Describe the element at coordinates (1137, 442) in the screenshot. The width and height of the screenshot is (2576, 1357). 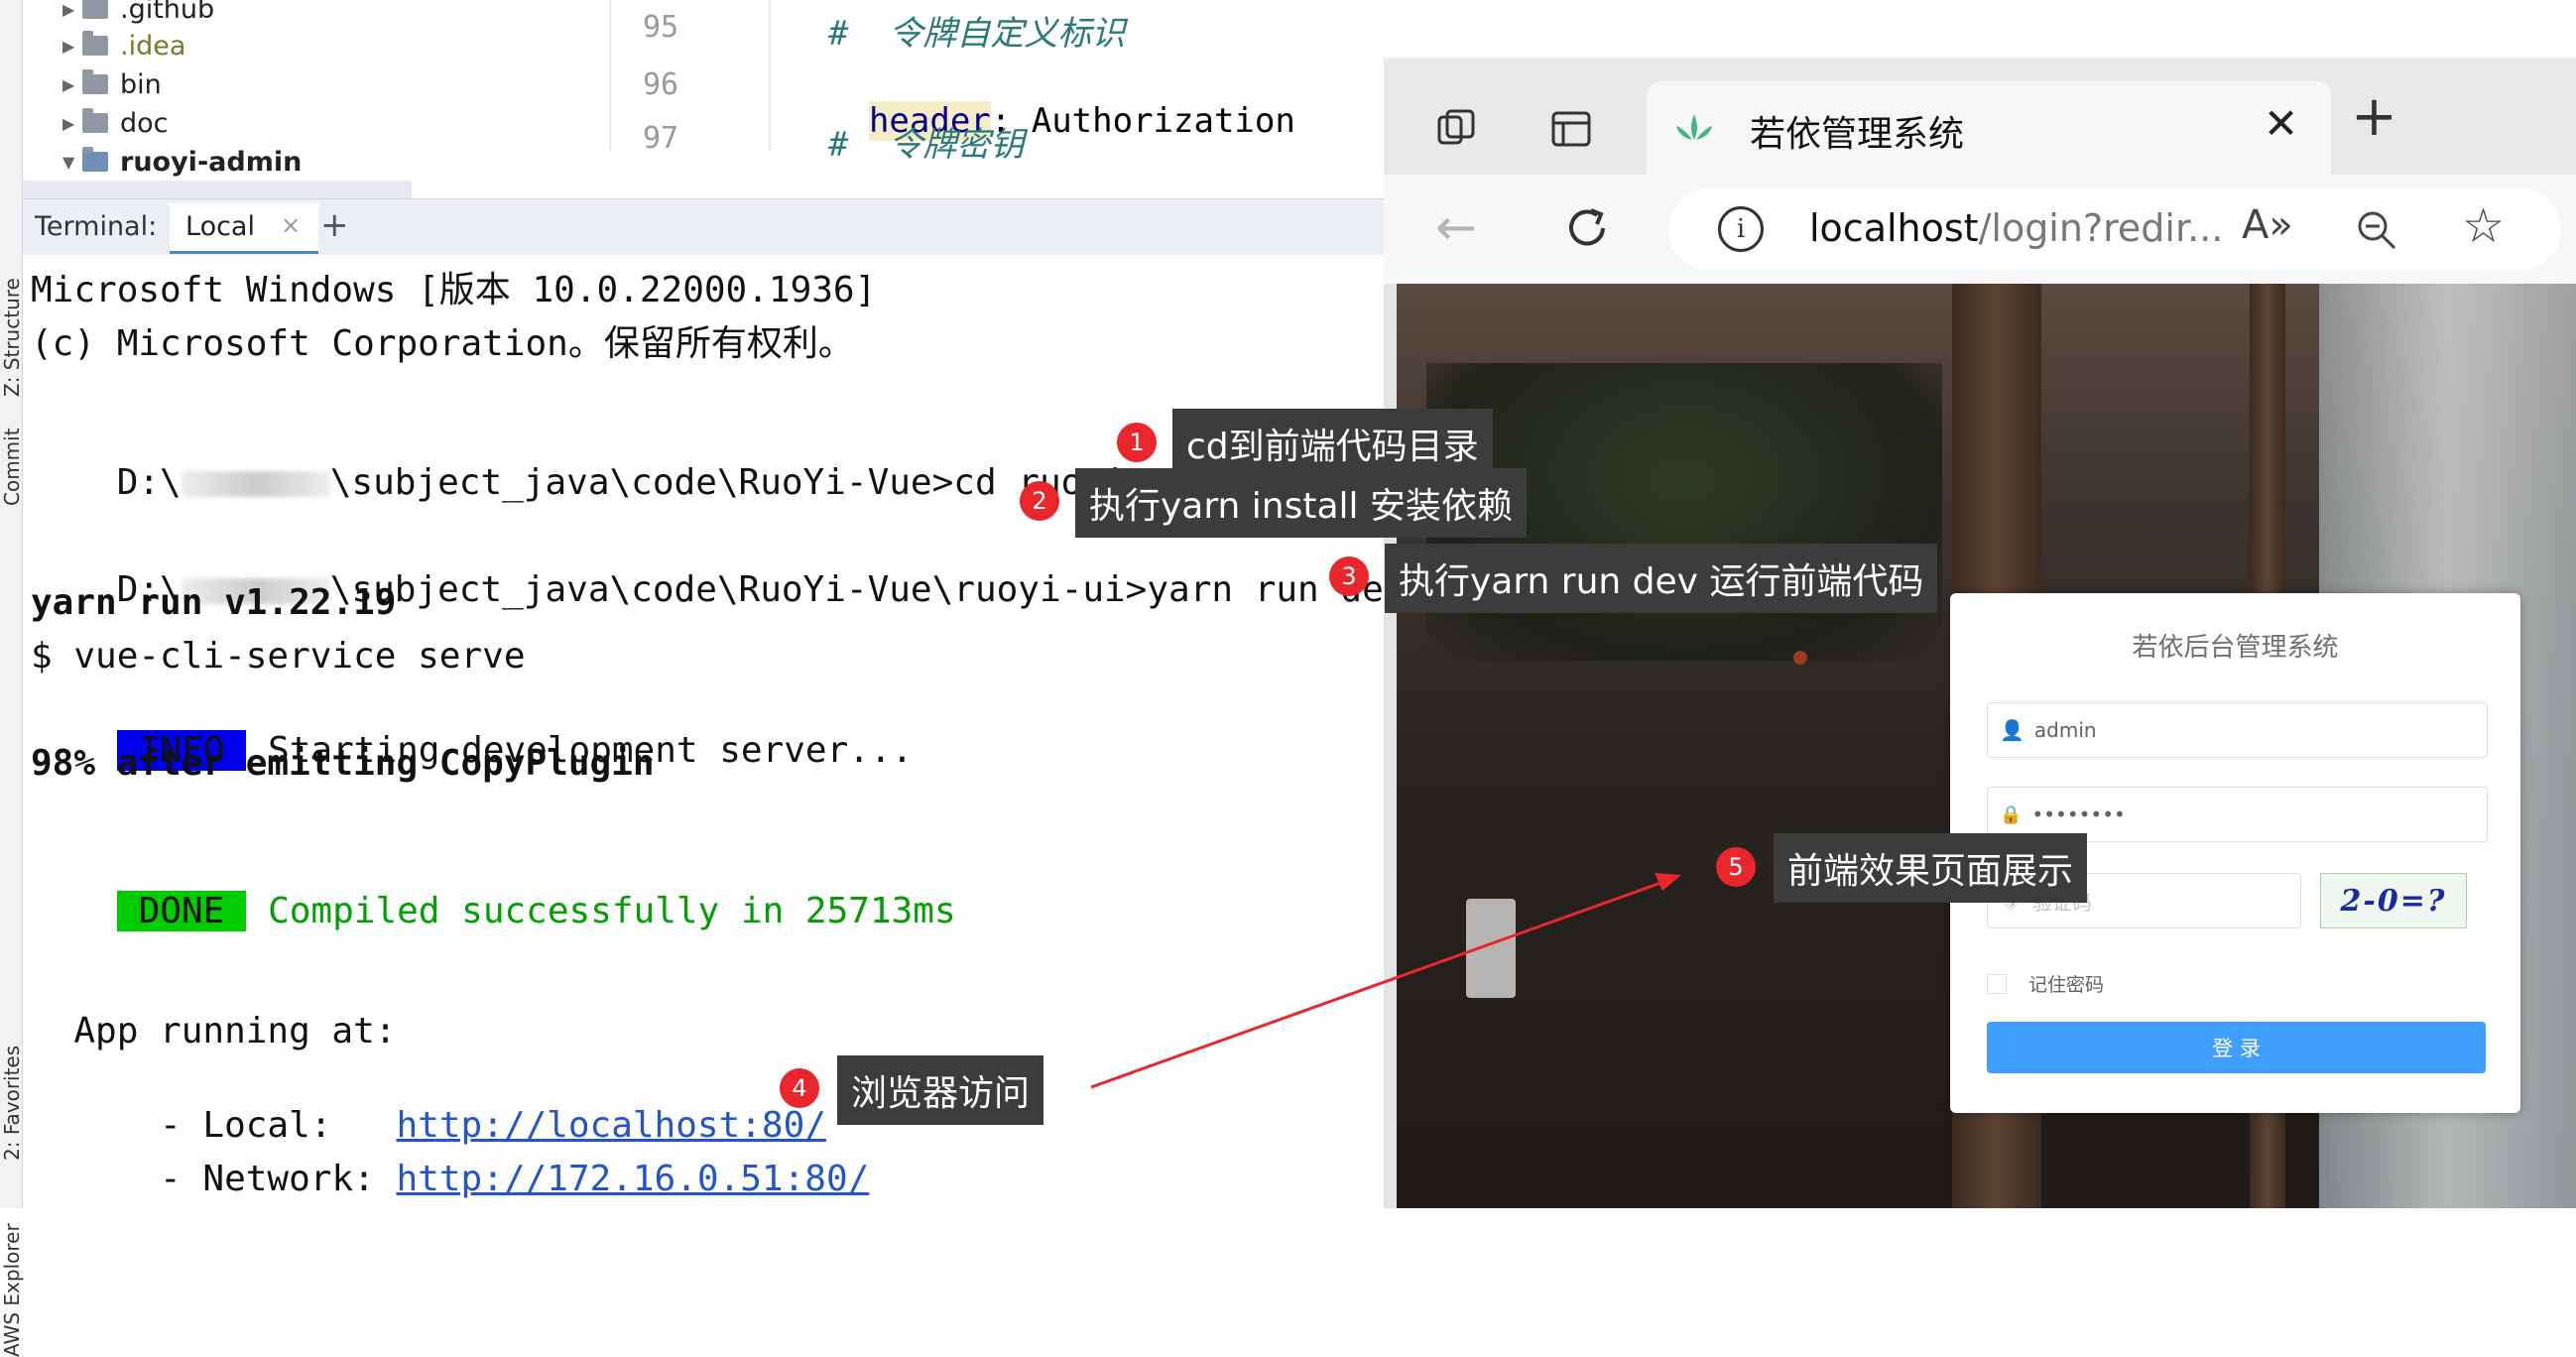
I see `step-badge-1: 1` at that location.